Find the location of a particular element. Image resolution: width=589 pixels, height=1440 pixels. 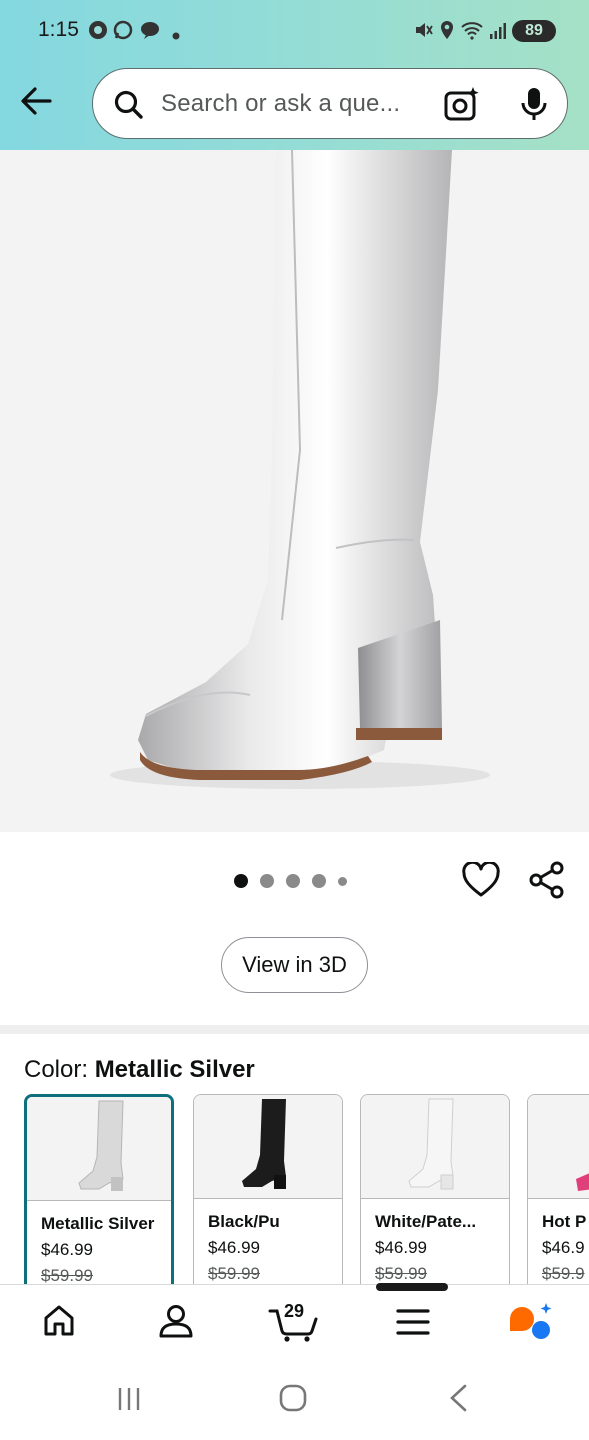

color-swatch-white-patent: White/Pate... $46.99 $59.99 is located at coordinates (435, 1189).